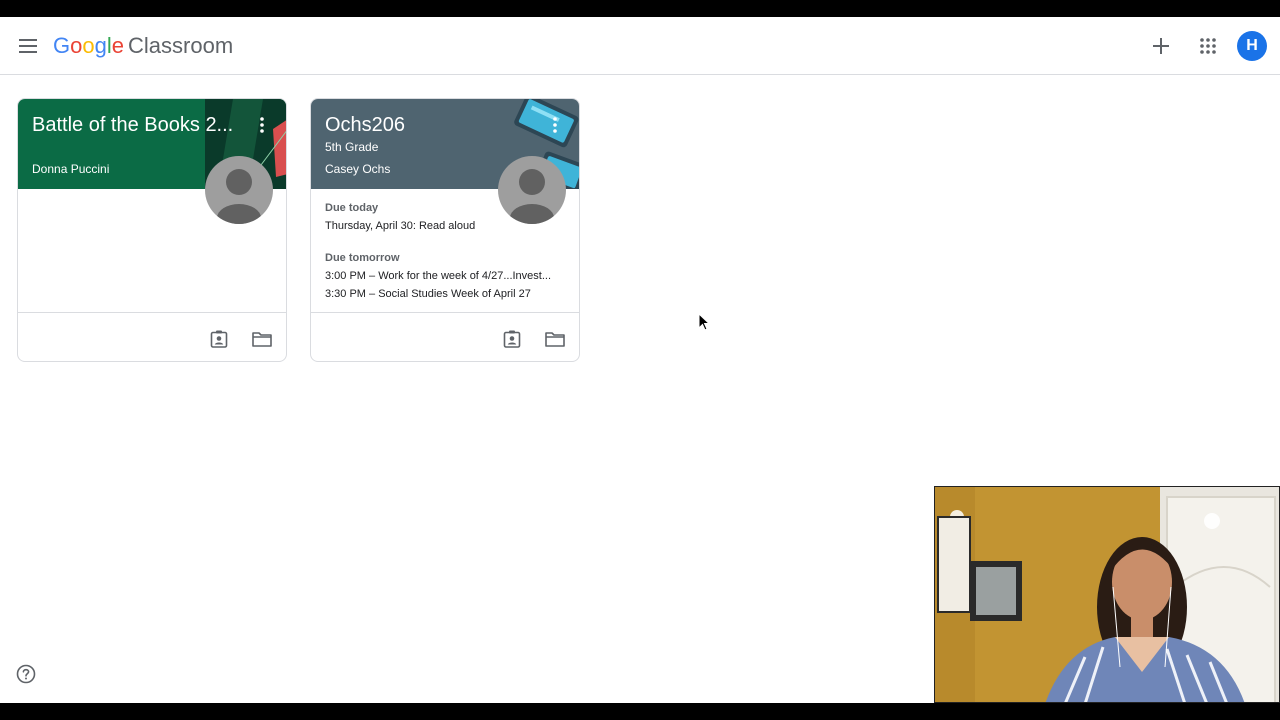 The width and height of the screenshot is (1280, 720). Describe the element at coordinates (352, 208) in the screenshot. I see `due-today-label: Due today` at that location.